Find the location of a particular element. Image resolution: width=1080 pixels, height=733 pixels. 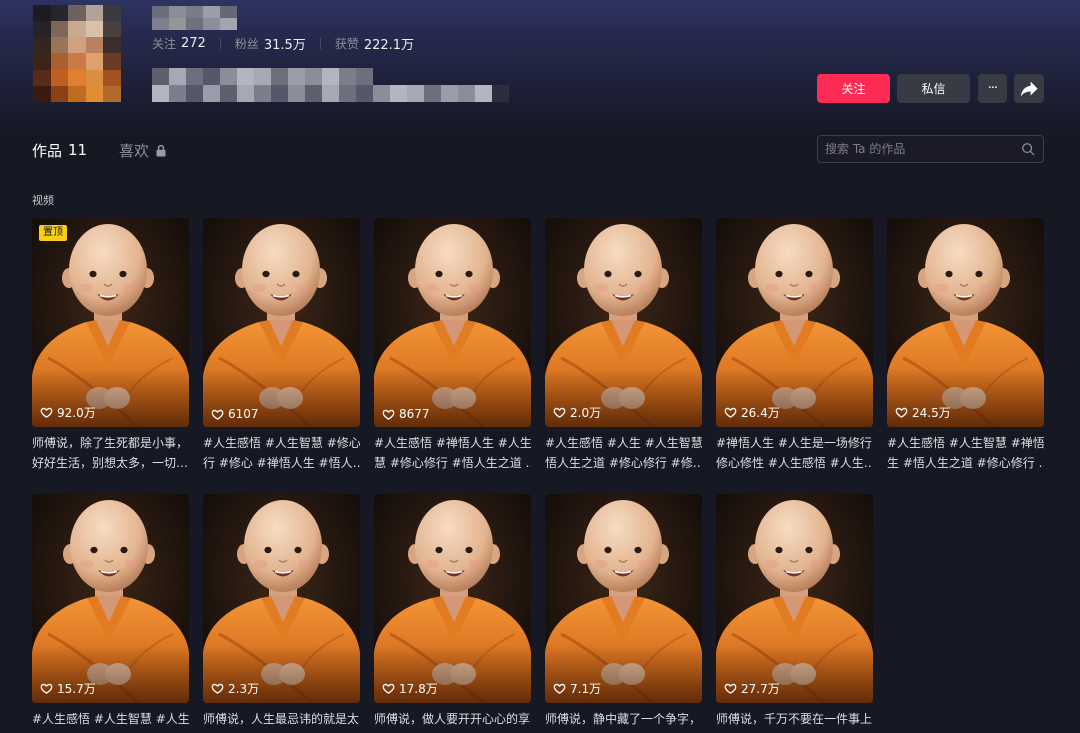

stat-followers: 粉丝 31.5万 is located at coordinates (270, 43).